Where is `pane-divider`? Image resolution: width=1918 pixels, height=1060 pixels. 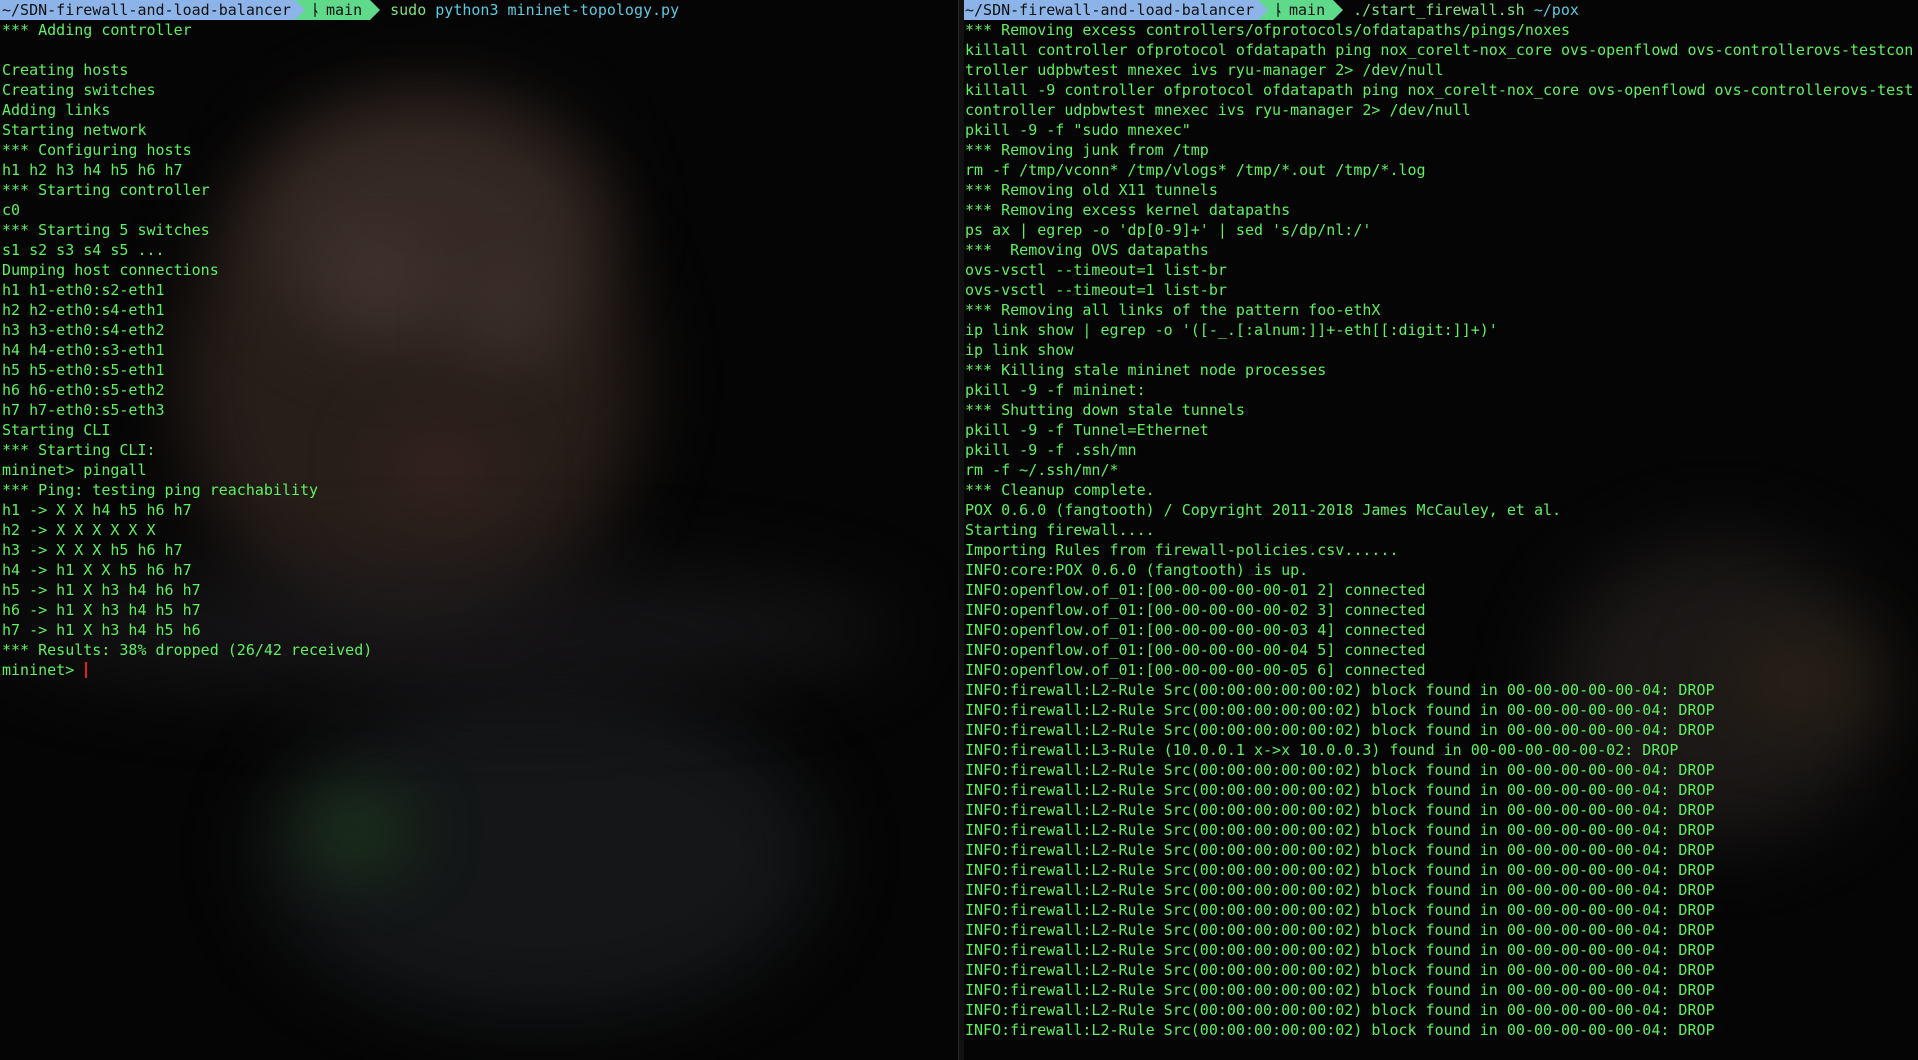 pane-divider is located at coordinates (961, 530).